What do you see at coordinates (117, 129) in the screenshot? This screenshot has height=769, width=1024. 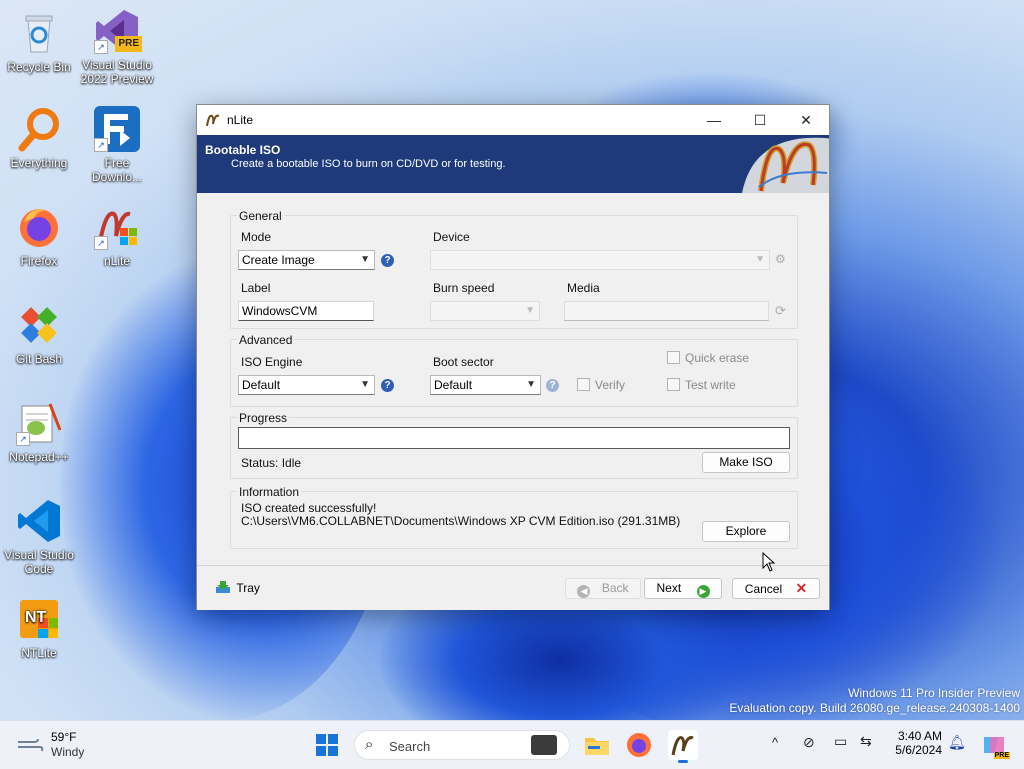 I see `free-download-manager-icon: ↗` at bounding box center [117, 129].